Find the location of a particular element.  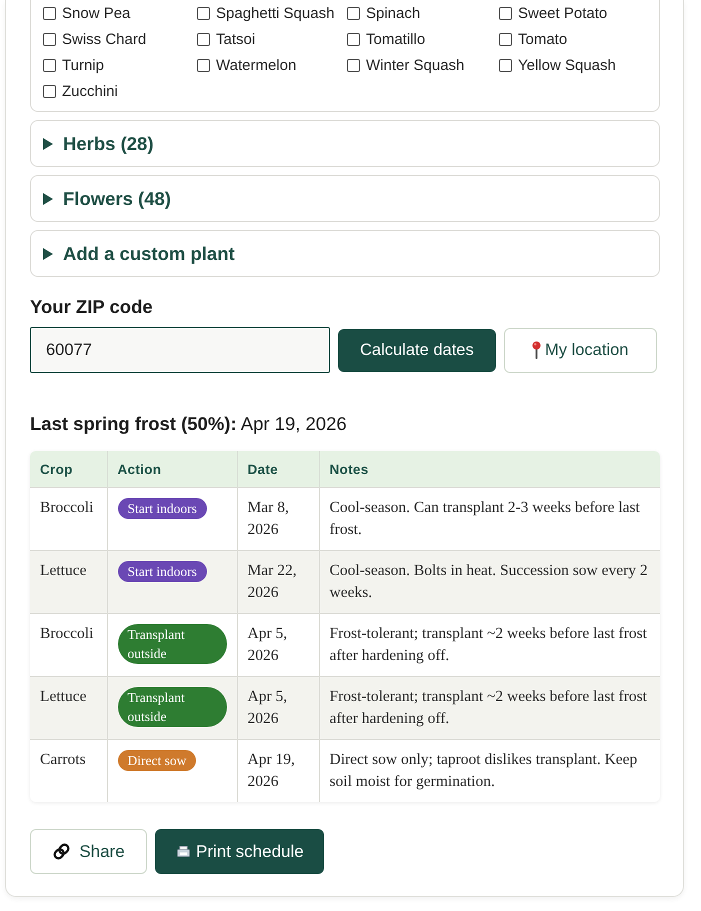

checkbox-label: Zucchini is located at coordinates (90, 91).